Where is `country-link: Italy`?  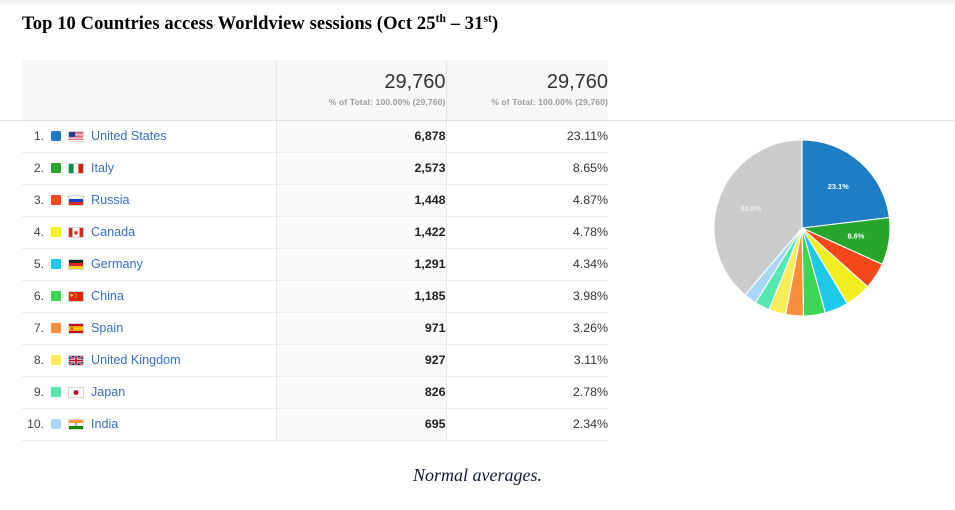
country-link: Italy is located at coordinates (102, 168).